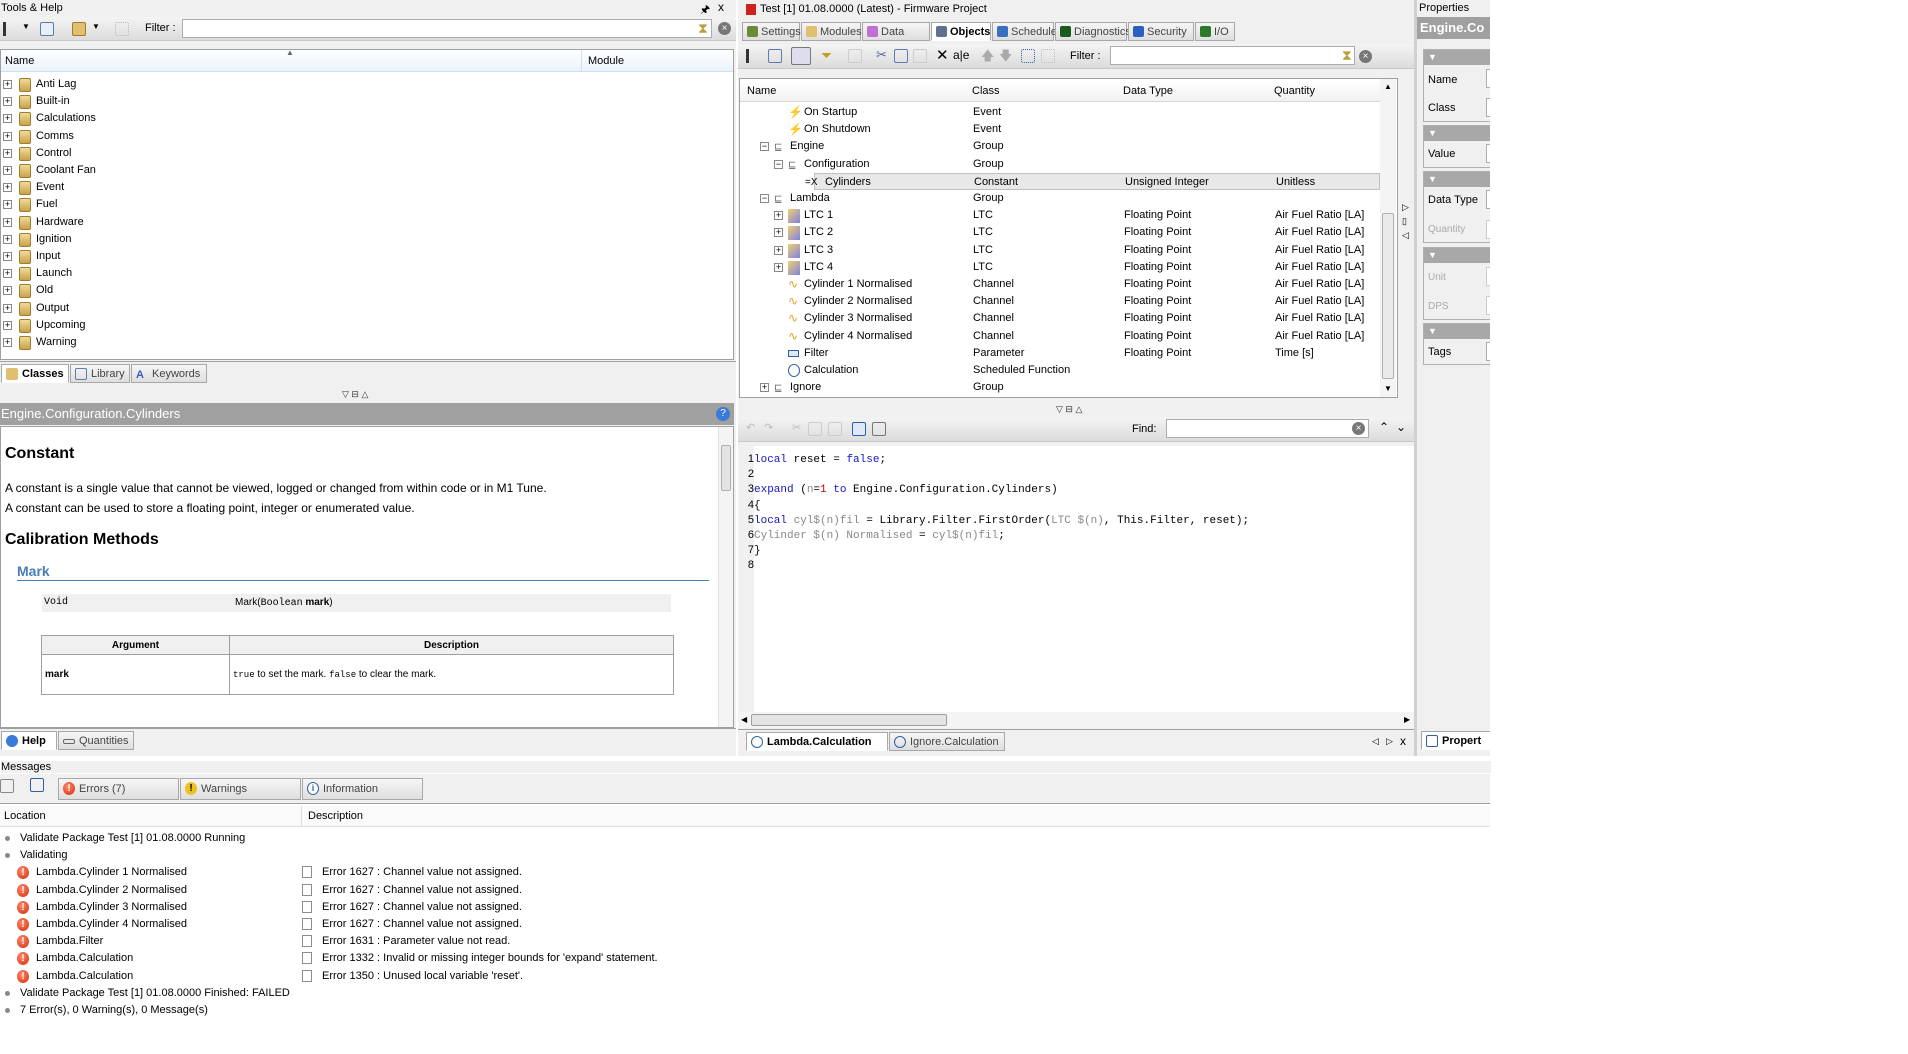 The height and width of the screenshot is (1054, 1908). What do you see at coordinates (447, 28) in the screenshot?
I see `filter-input` at bounding box center [447, 28].